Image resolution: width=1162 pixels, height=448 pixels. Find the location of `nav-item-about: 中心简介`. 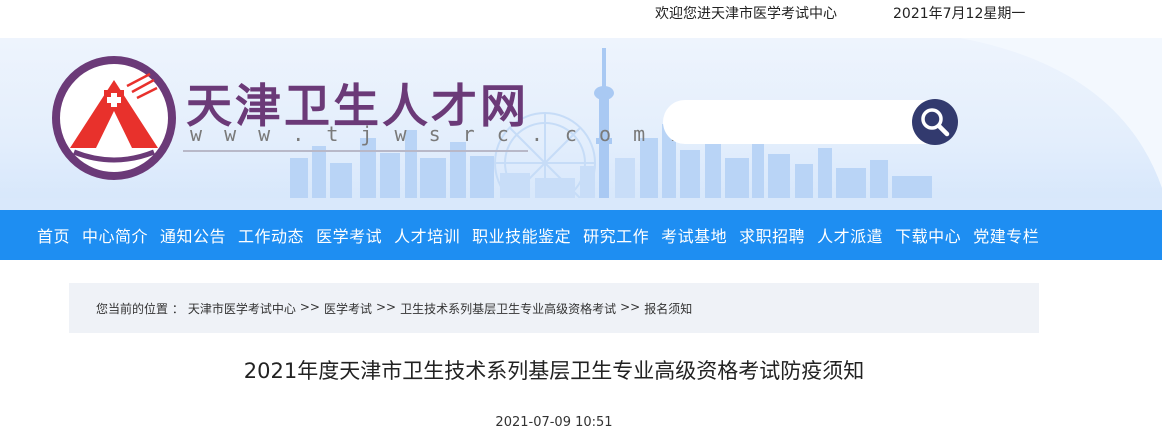

nav-item-about: 中心简介 is located at coordinates (115, 235).